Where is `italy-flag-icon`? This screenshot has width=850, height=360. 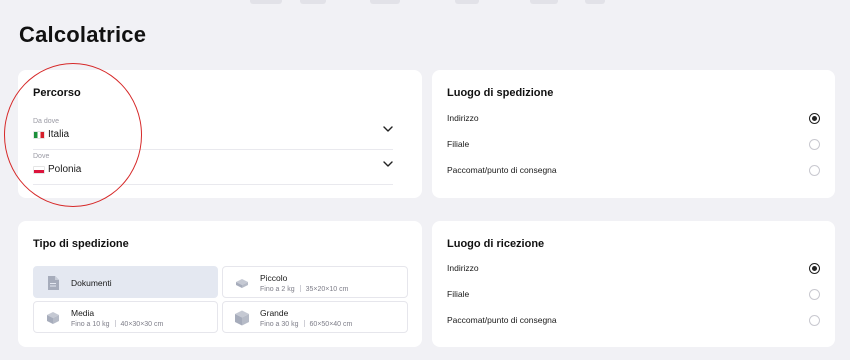 italy-flag-icon is located at coordinates (39, 134).